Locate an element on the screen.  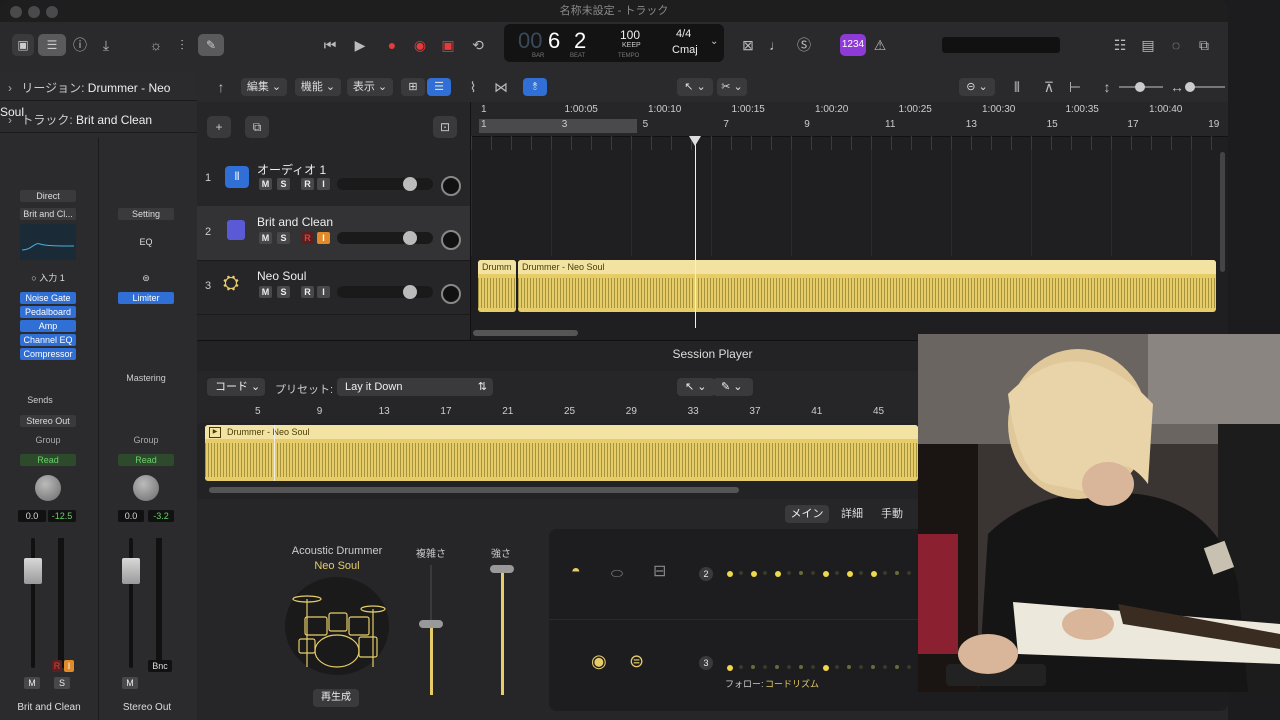
flex-icon: ⋈ is located at coordinates (501, 87).